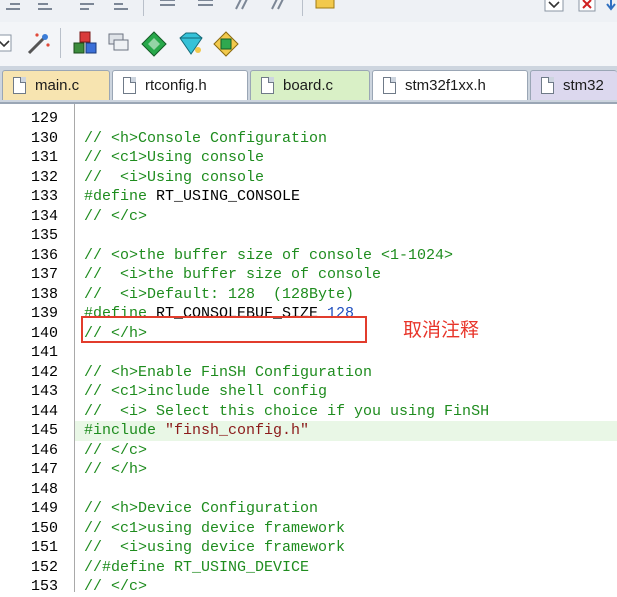 Image resolution: width=617 pixels, height=597 pixels. Describe the element at coordinates (74, 348) in the screenshot. I see `gutter-separator` at that location.